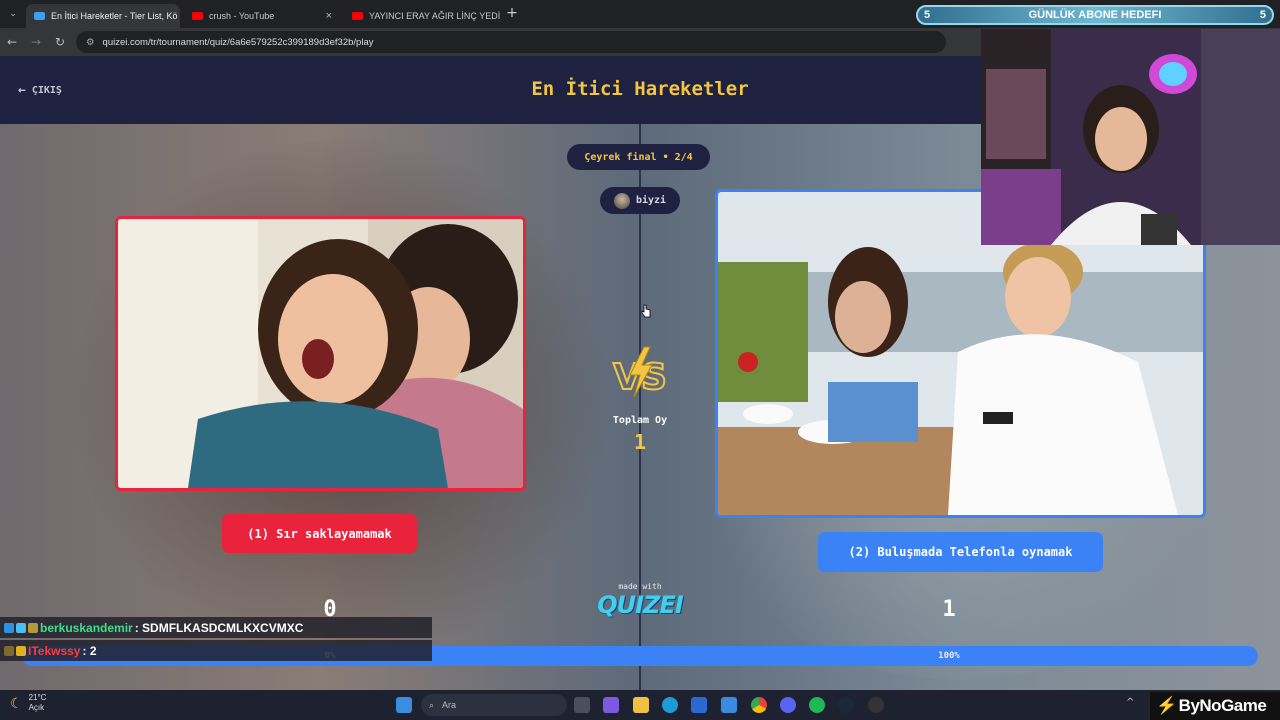 This screenshot has height=720, width=1280. I want to click on goal-label: GÜNLÜK ABONE HEDEFI, so click(1095, 15).